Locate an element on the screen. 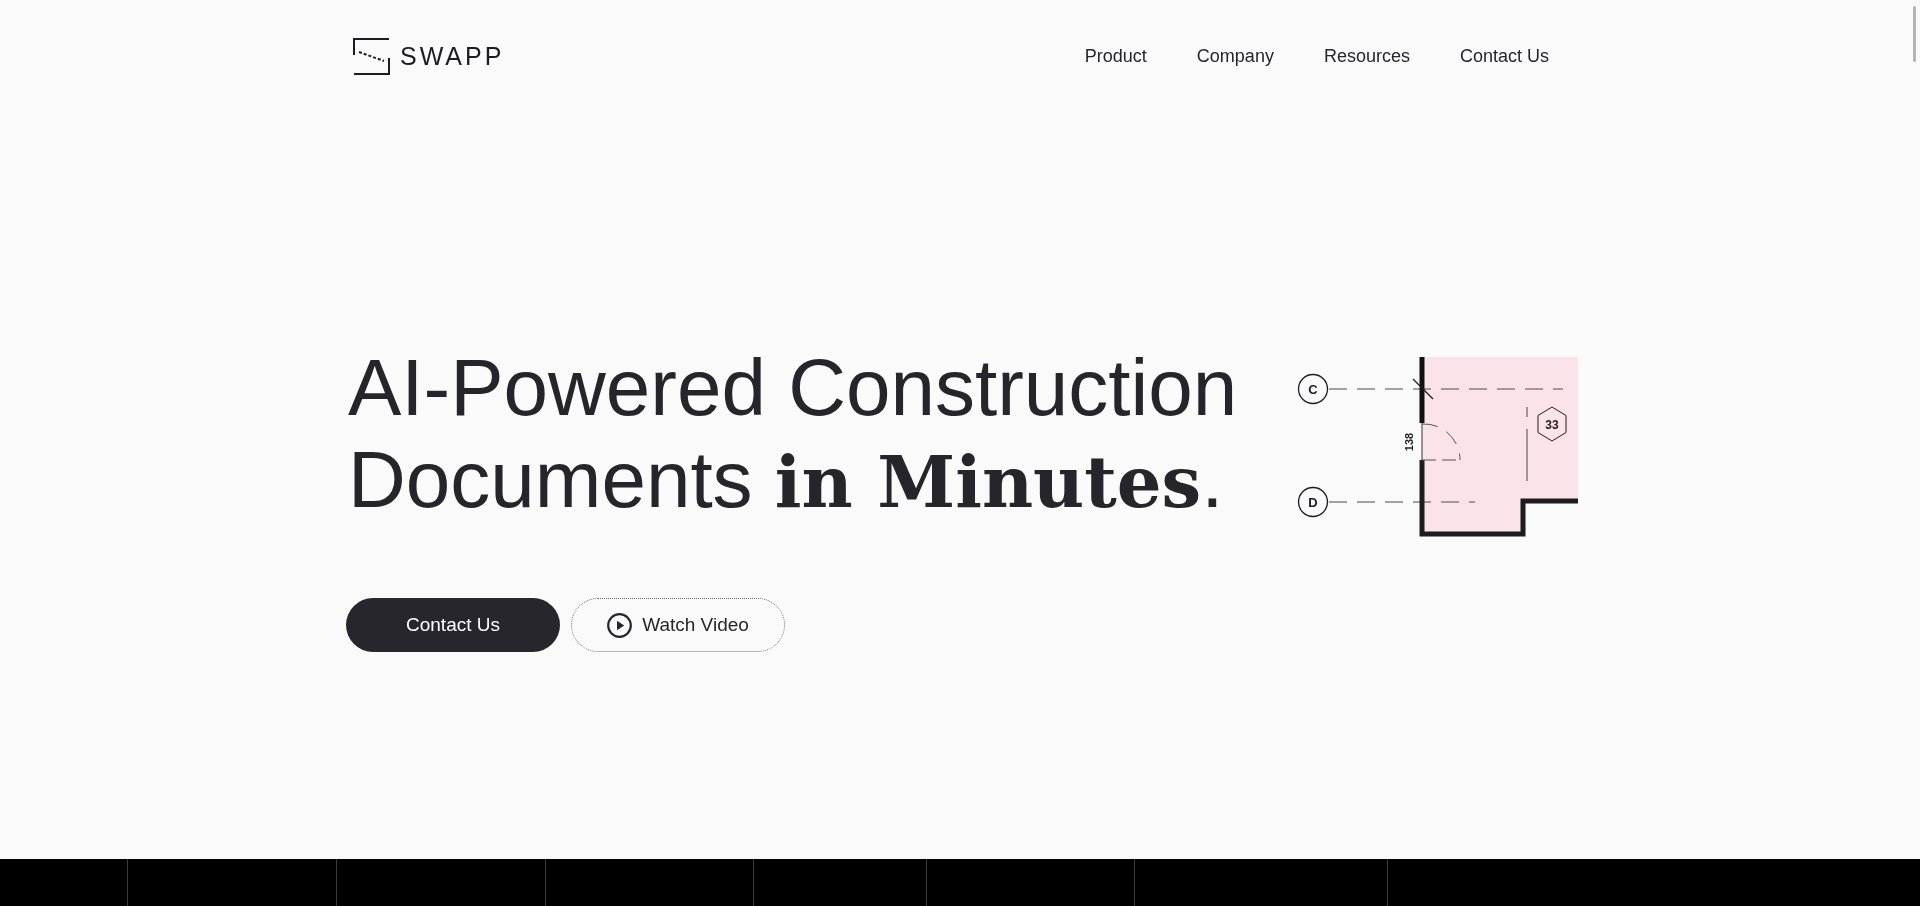 This screenshot has height=906, width=1920. nav-link: Resources is located at coordinates (1366, 56).